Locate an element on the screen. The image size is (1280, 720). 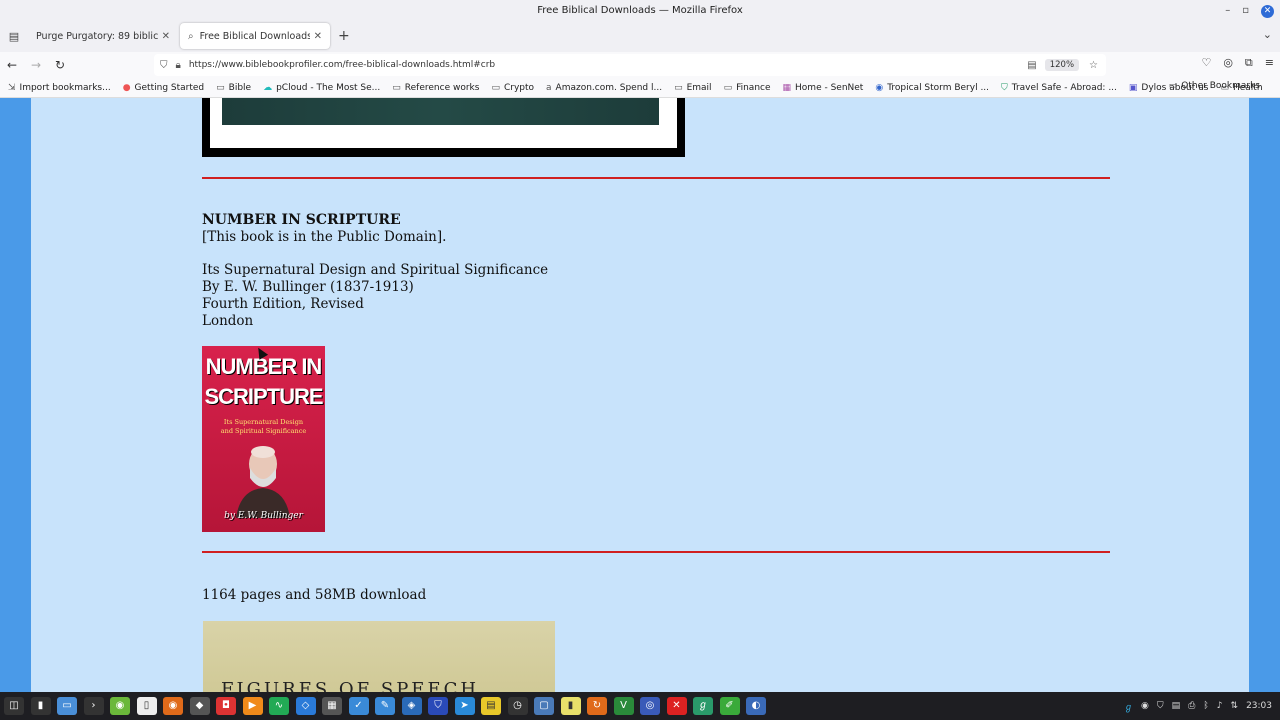
globe-icon: ◉ is located at coordinates (879, 87).